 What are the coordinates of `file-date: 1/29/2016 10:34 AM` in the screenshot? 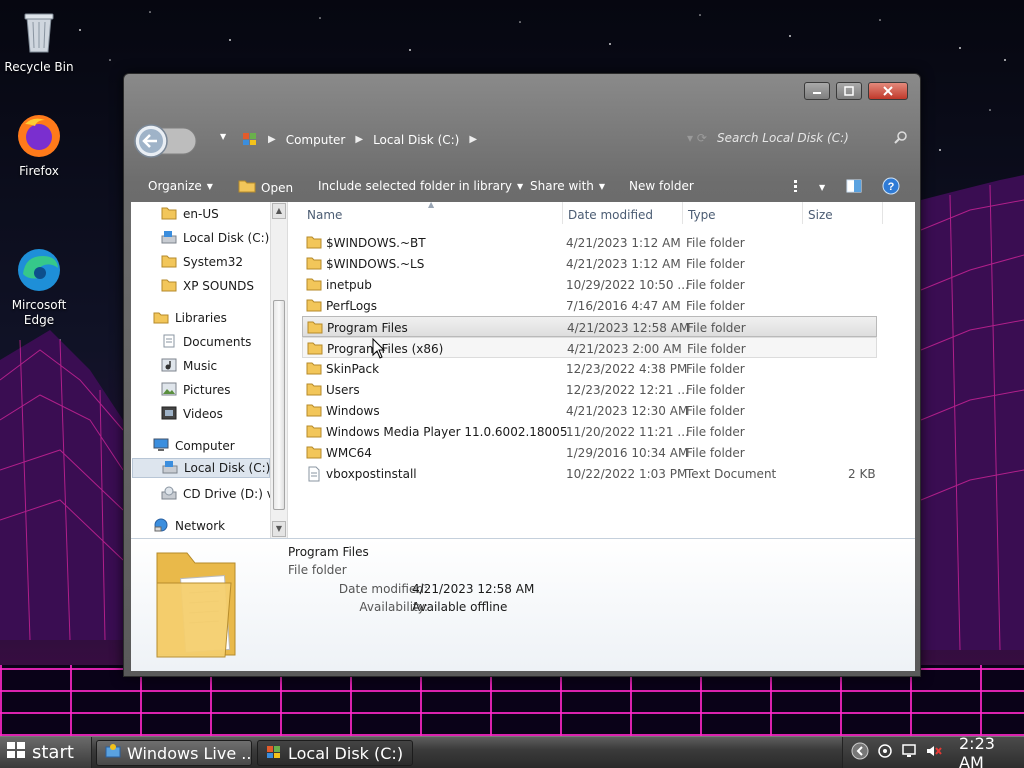 It's located at (627, 453).